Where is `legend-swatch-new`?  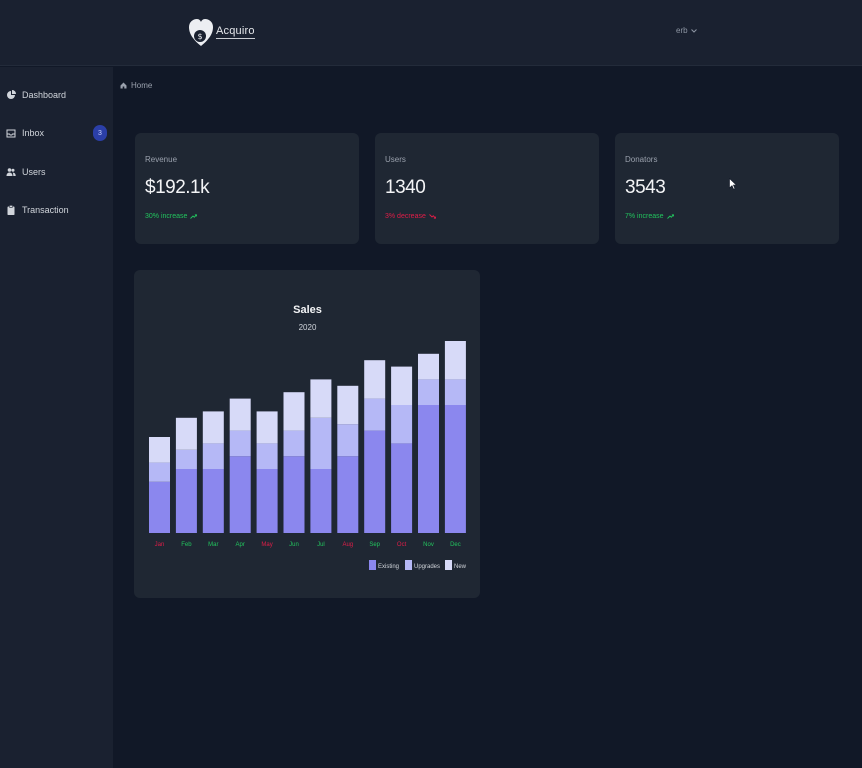 legend-swatch-new is located at coordinates (448, 565).